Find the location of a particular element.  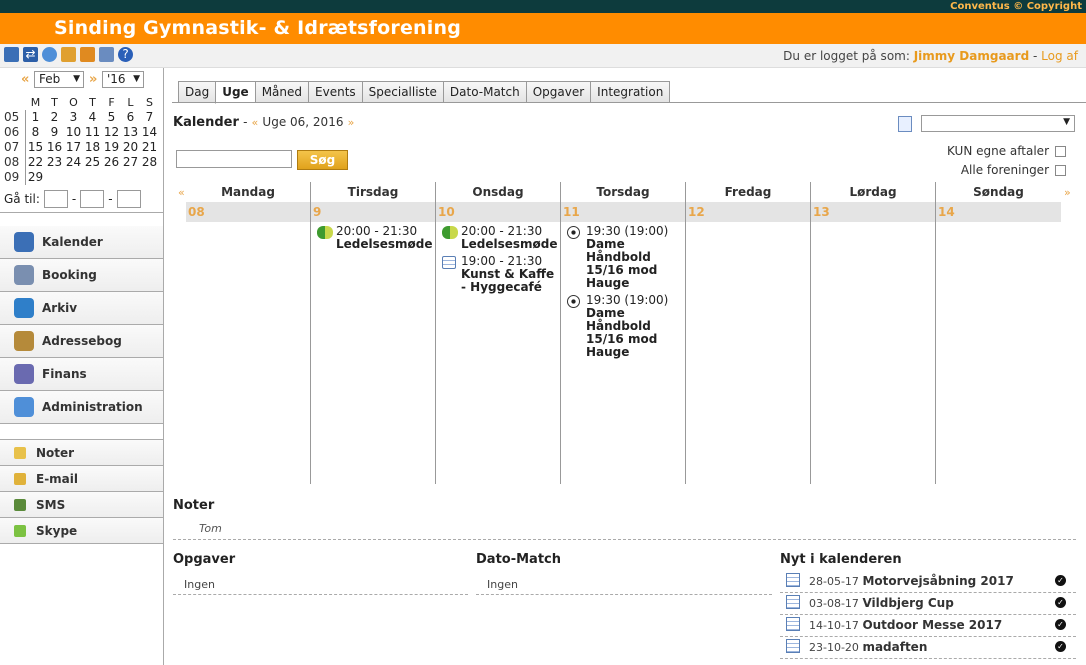

mini-calendar-day: 5 is located at coordinates (111, 117).